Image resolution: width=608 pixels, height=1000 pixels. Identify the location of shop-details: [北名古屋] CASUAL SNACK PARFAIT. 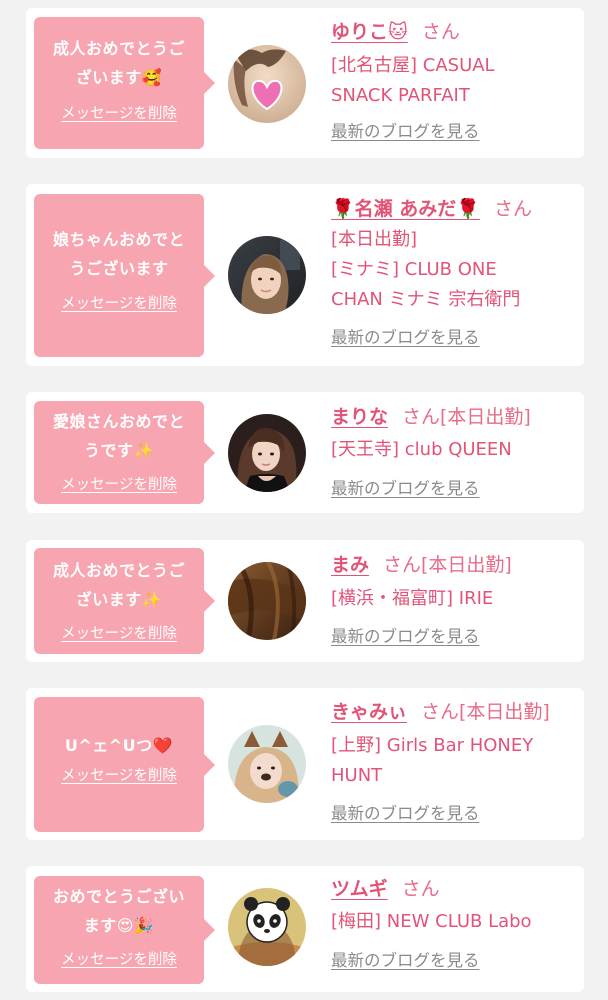
(413, 80).